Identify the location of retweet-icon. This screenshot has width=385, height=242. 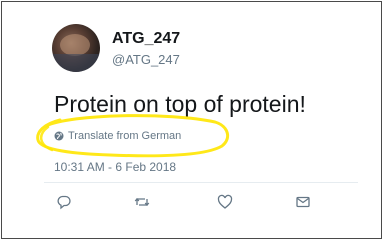
(142, 202).